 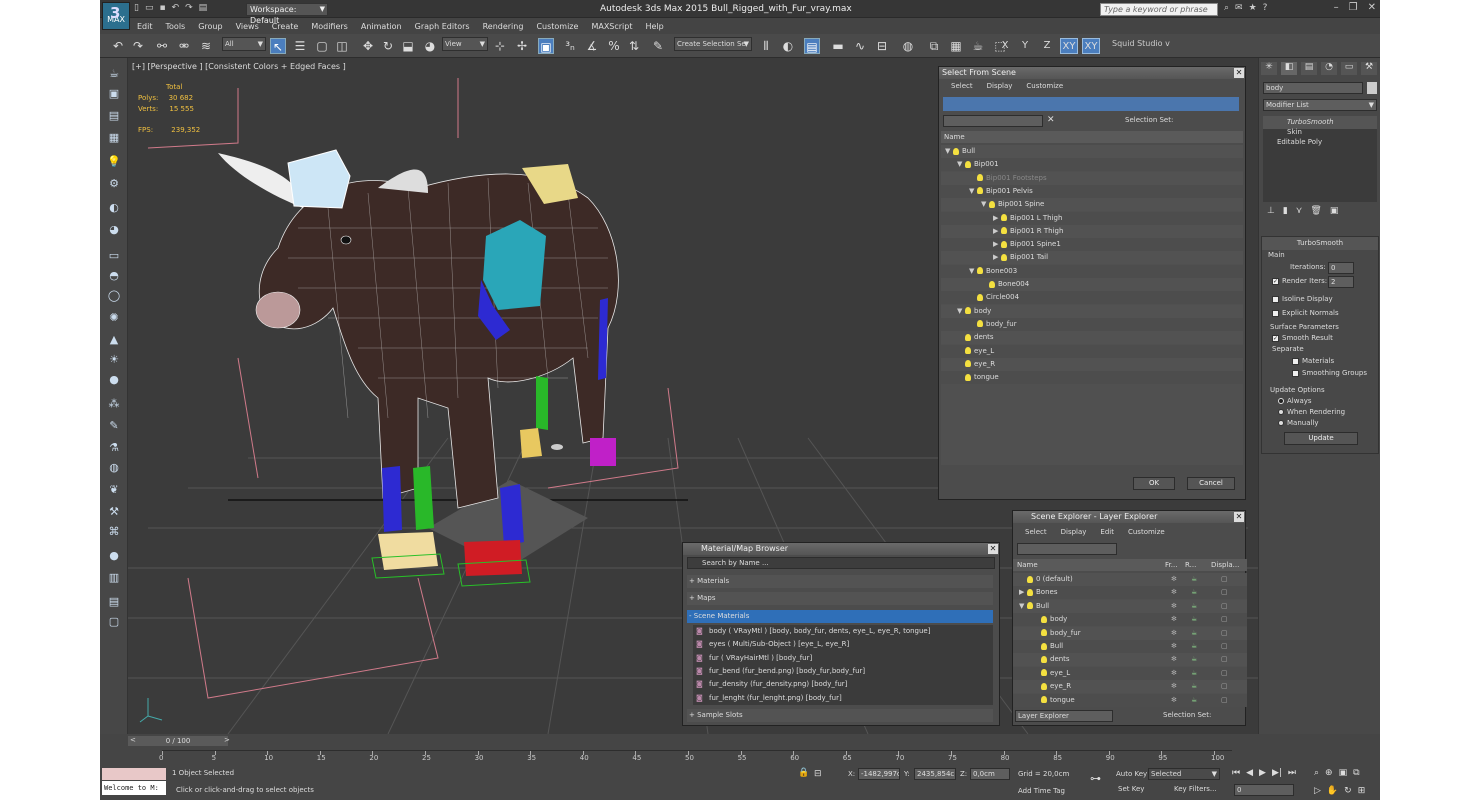 I want to click on ok-button: OK, so click(x=1154, y=483).